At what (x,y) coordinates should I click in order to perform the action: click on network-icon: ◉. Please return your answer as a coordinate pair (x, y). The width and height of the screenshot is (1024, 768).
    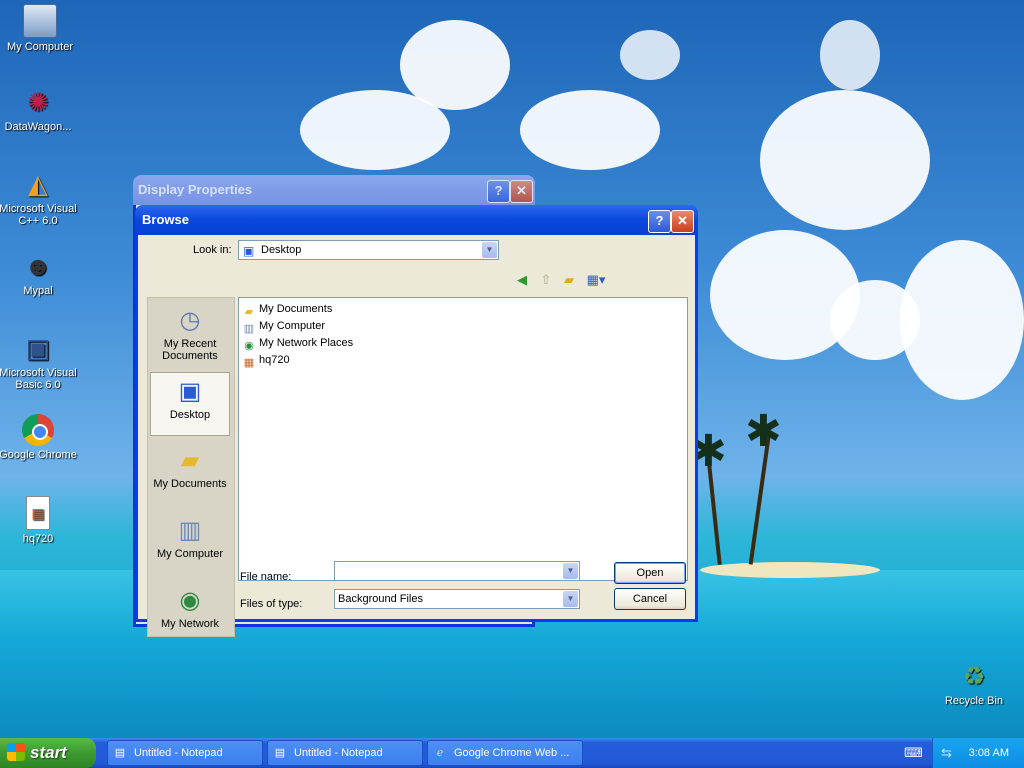
    Looking at the image, I should click on (249, 346).